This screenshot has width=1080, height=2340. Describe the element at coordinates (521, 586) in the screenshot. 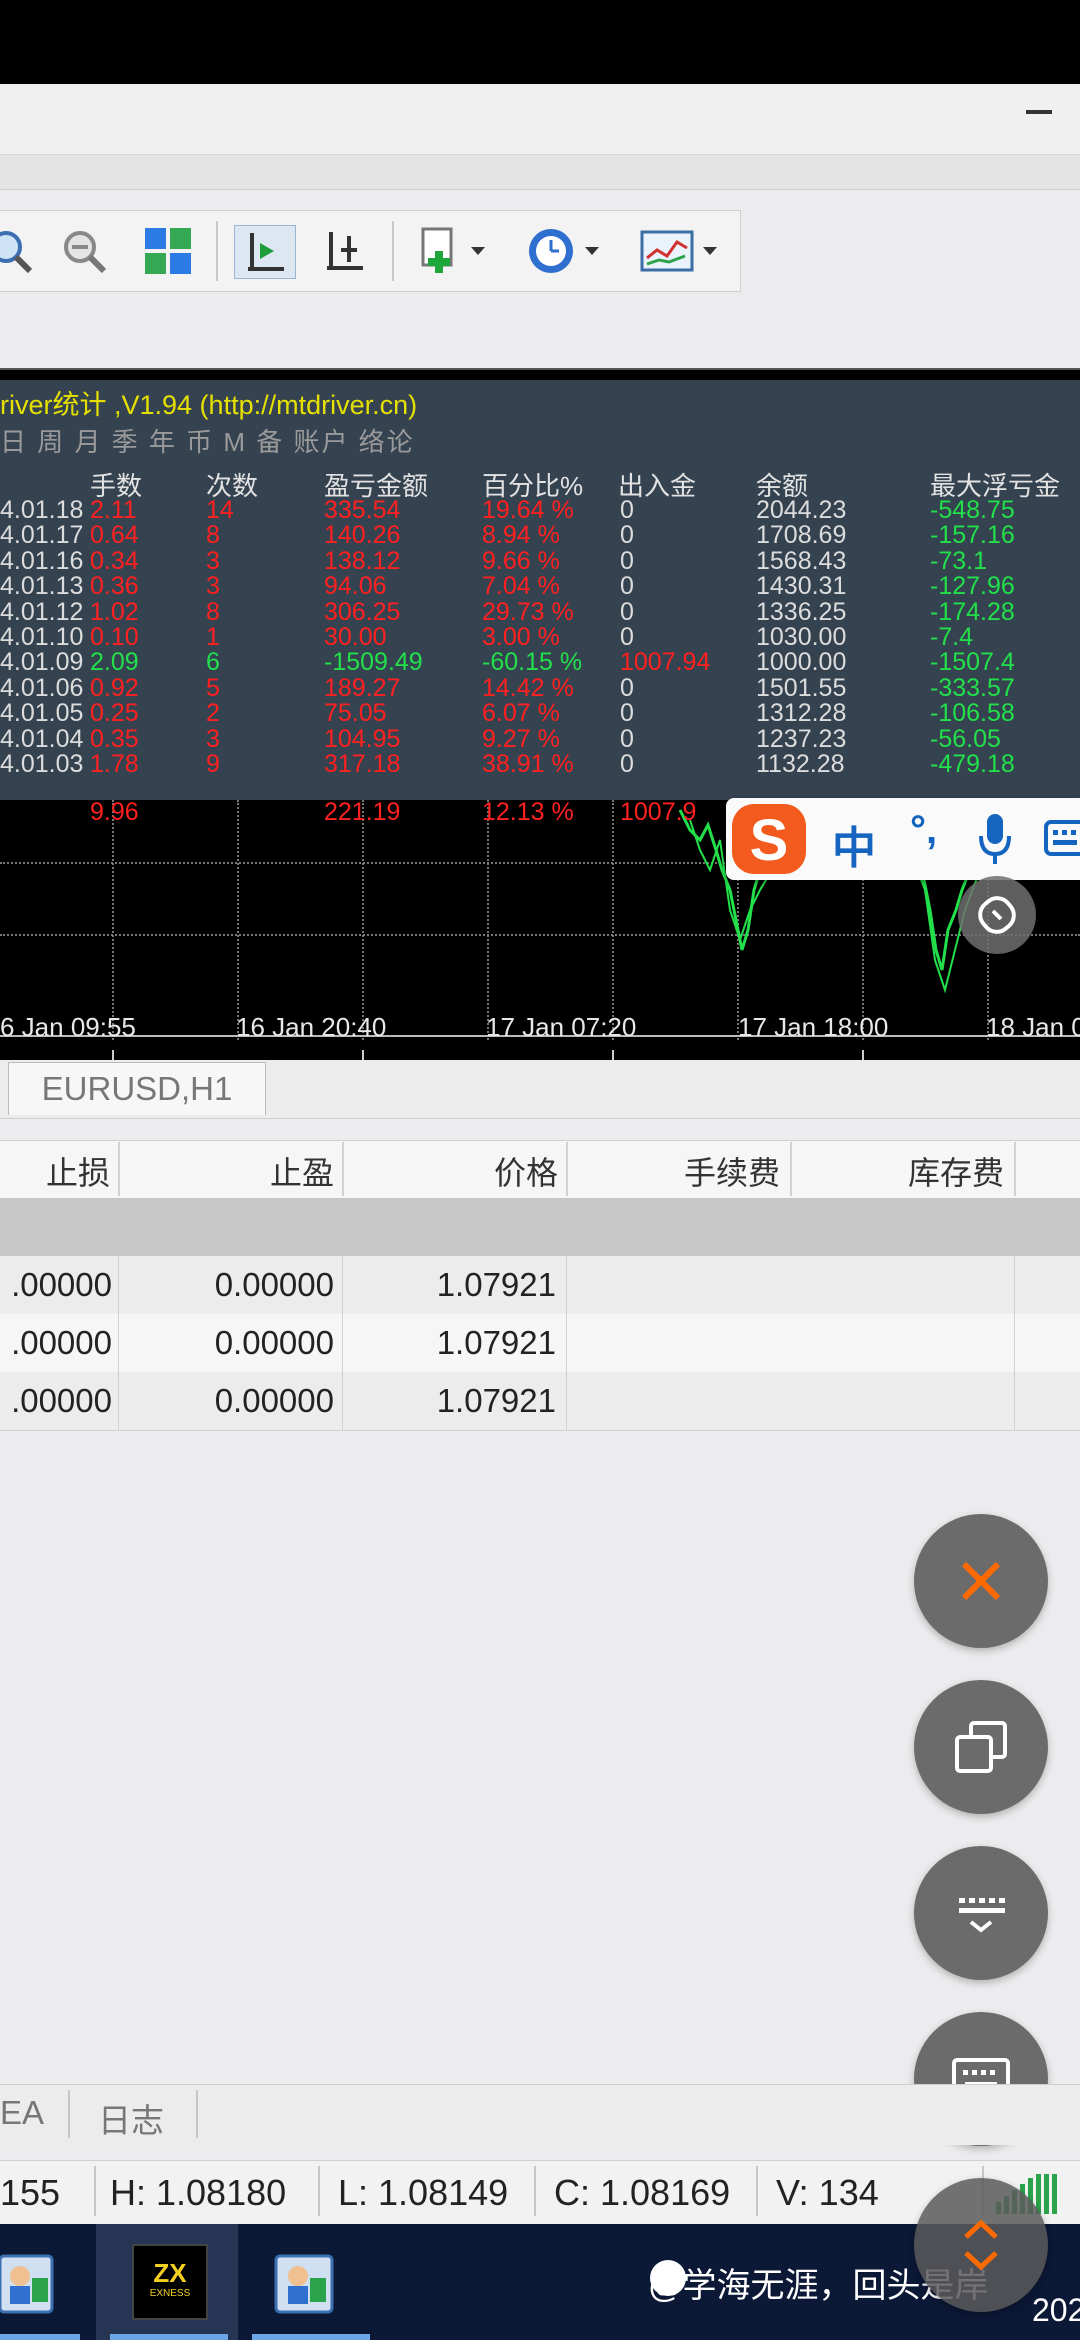

I see `stat-cell-pct: 7.04 %` at that location.